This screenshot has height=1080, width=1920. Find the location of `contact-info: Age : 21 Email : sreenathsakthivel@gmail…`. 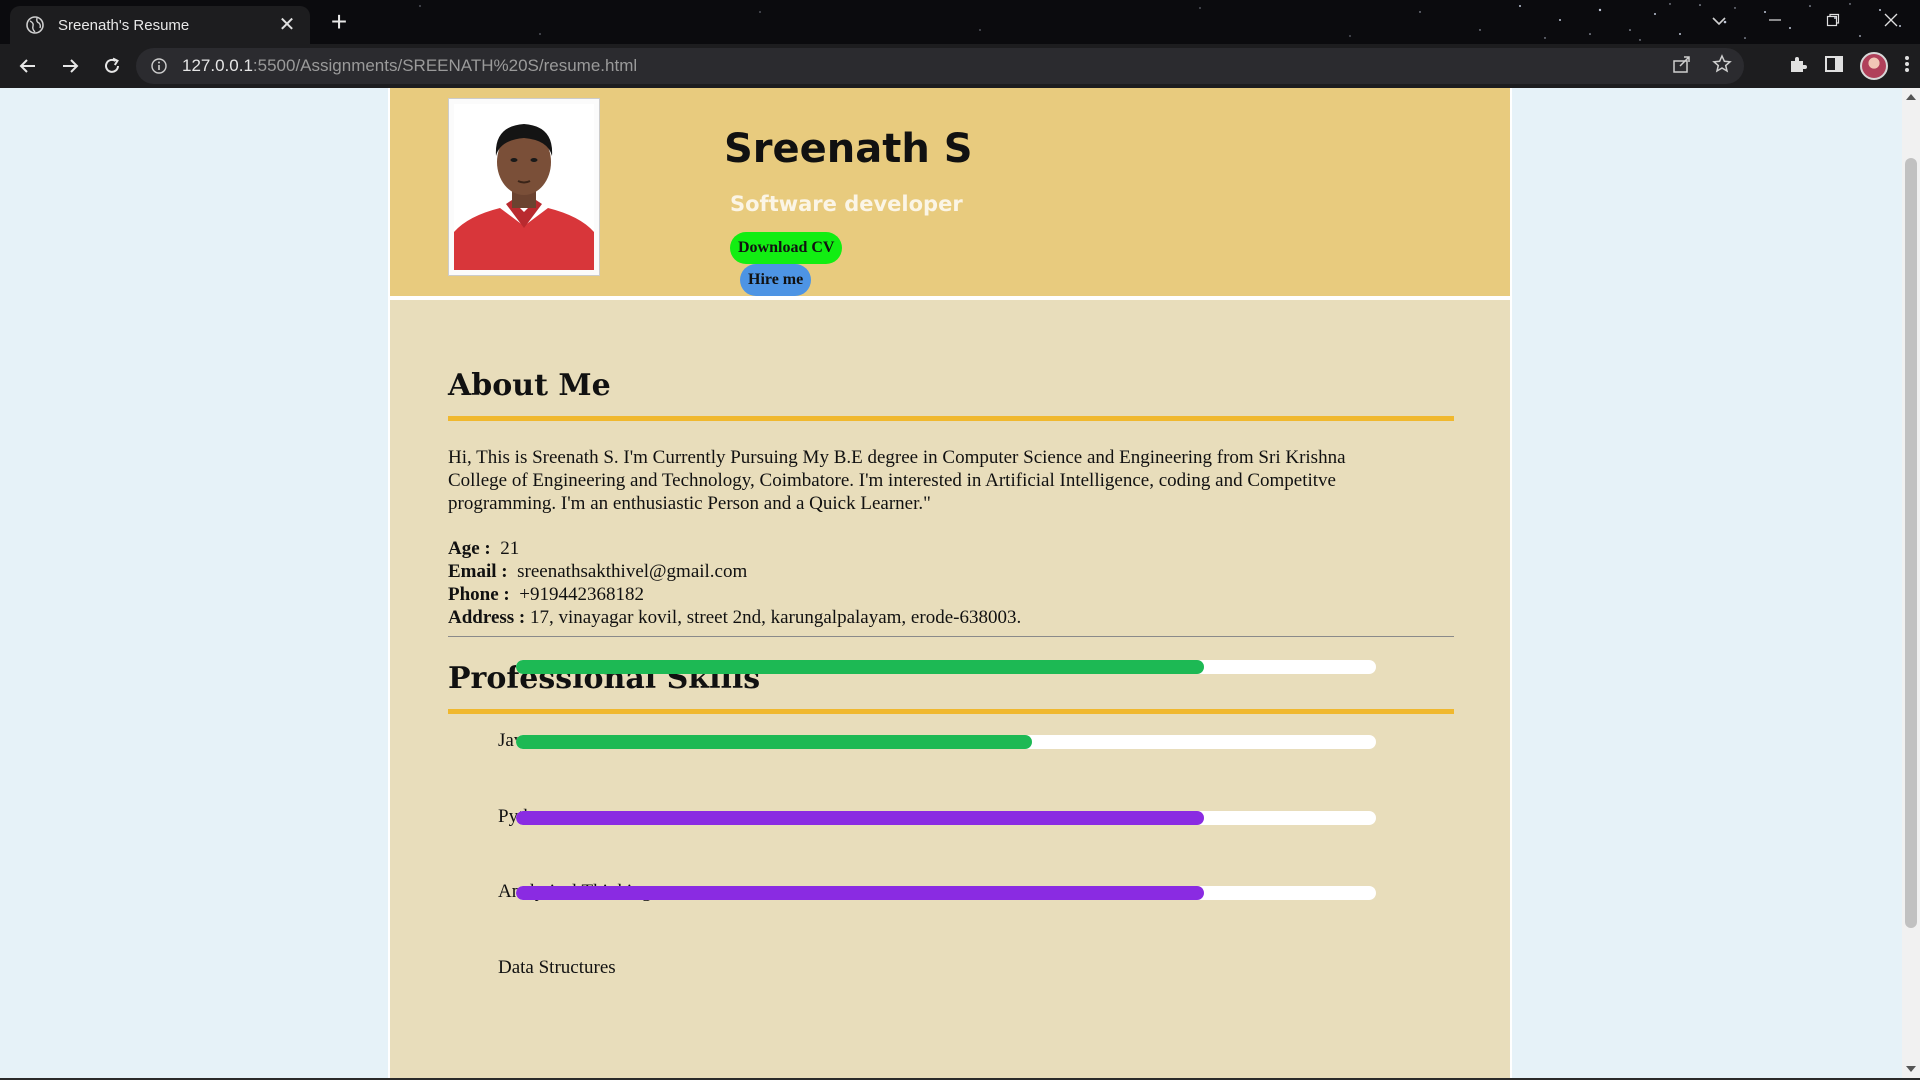

contact-info: Age : 21 Email : sreenathsakthivel@gmail… is located at coordinates (734, 583).